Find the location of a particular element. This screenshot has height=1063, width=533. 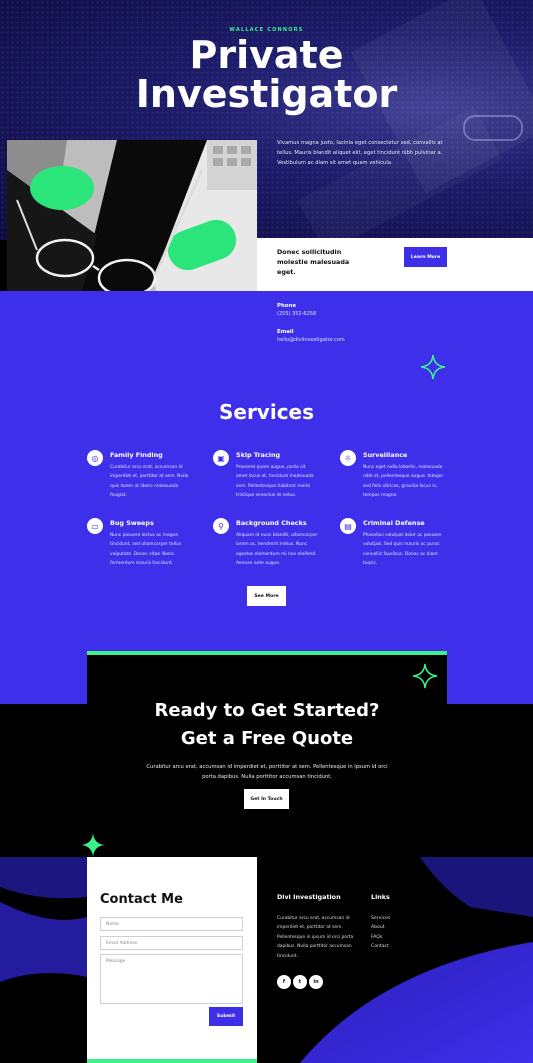

quote-accent-bar is located at coordinates (267, 653).